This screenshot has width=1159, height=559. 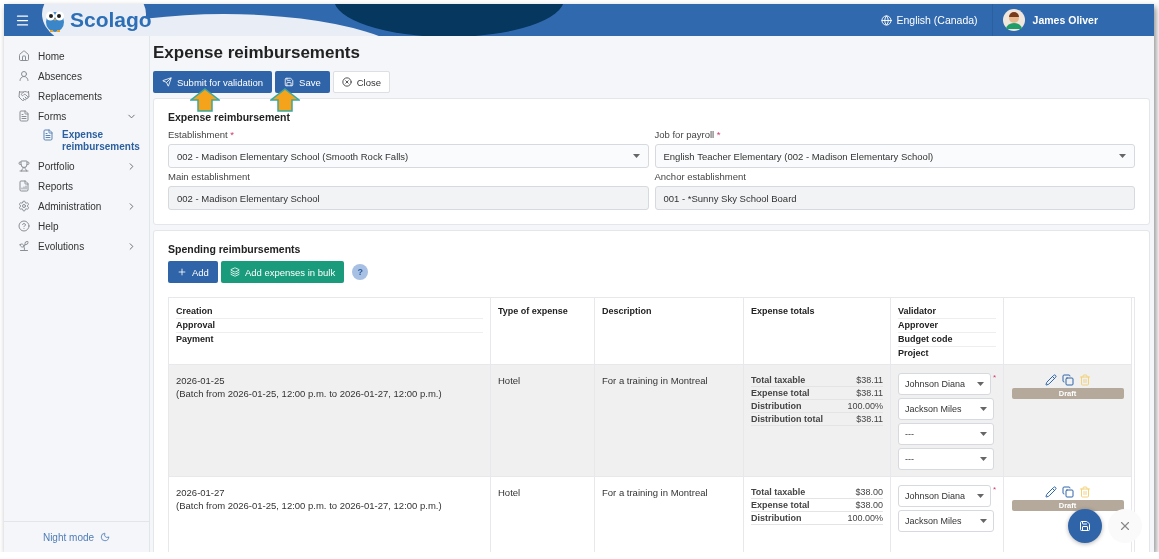 I want to click on logo-text: Scolago, so click(x=111, y=20).